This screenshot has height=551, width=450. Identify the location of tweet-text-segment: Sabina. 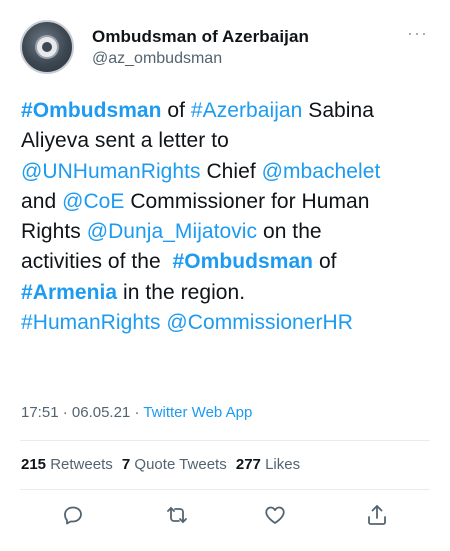
(338, 110).